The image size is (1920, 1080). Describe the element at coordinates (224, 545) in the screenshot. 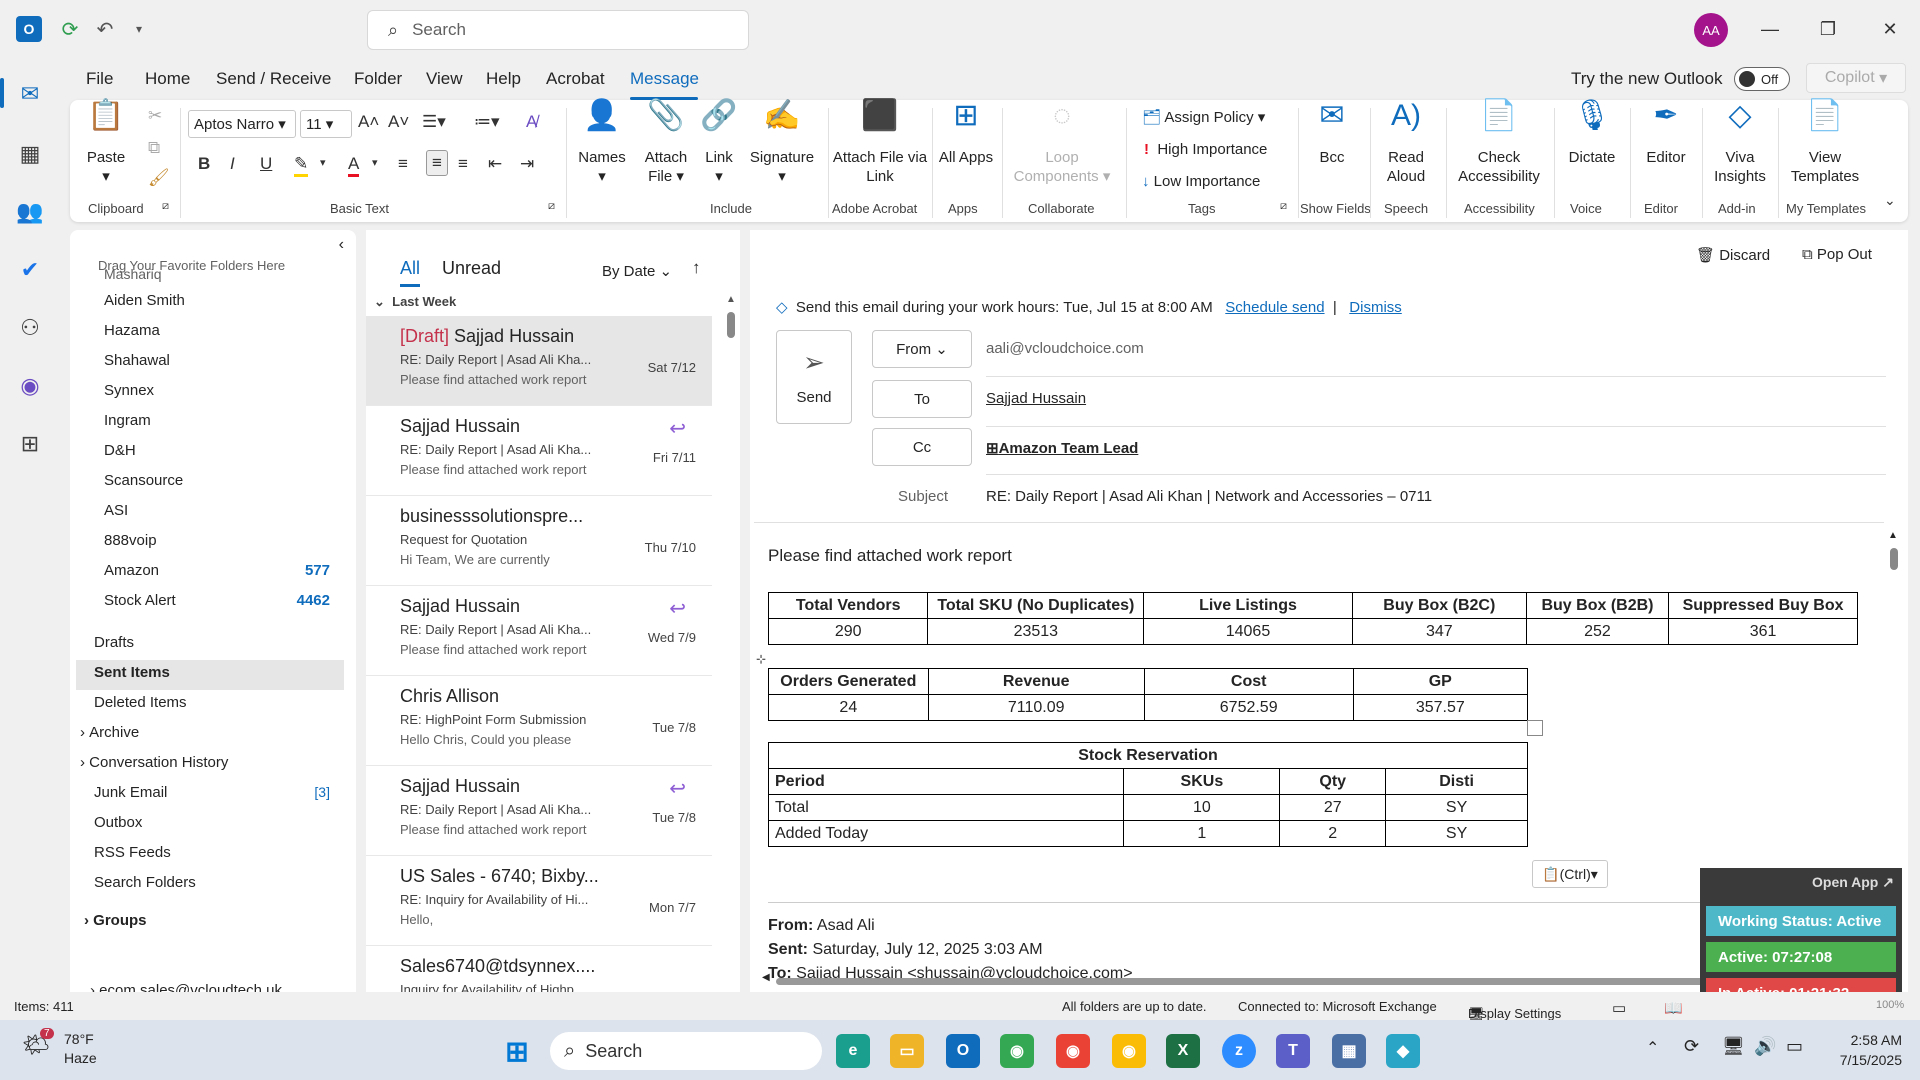

I see `folder-item: 888voip` at that location.